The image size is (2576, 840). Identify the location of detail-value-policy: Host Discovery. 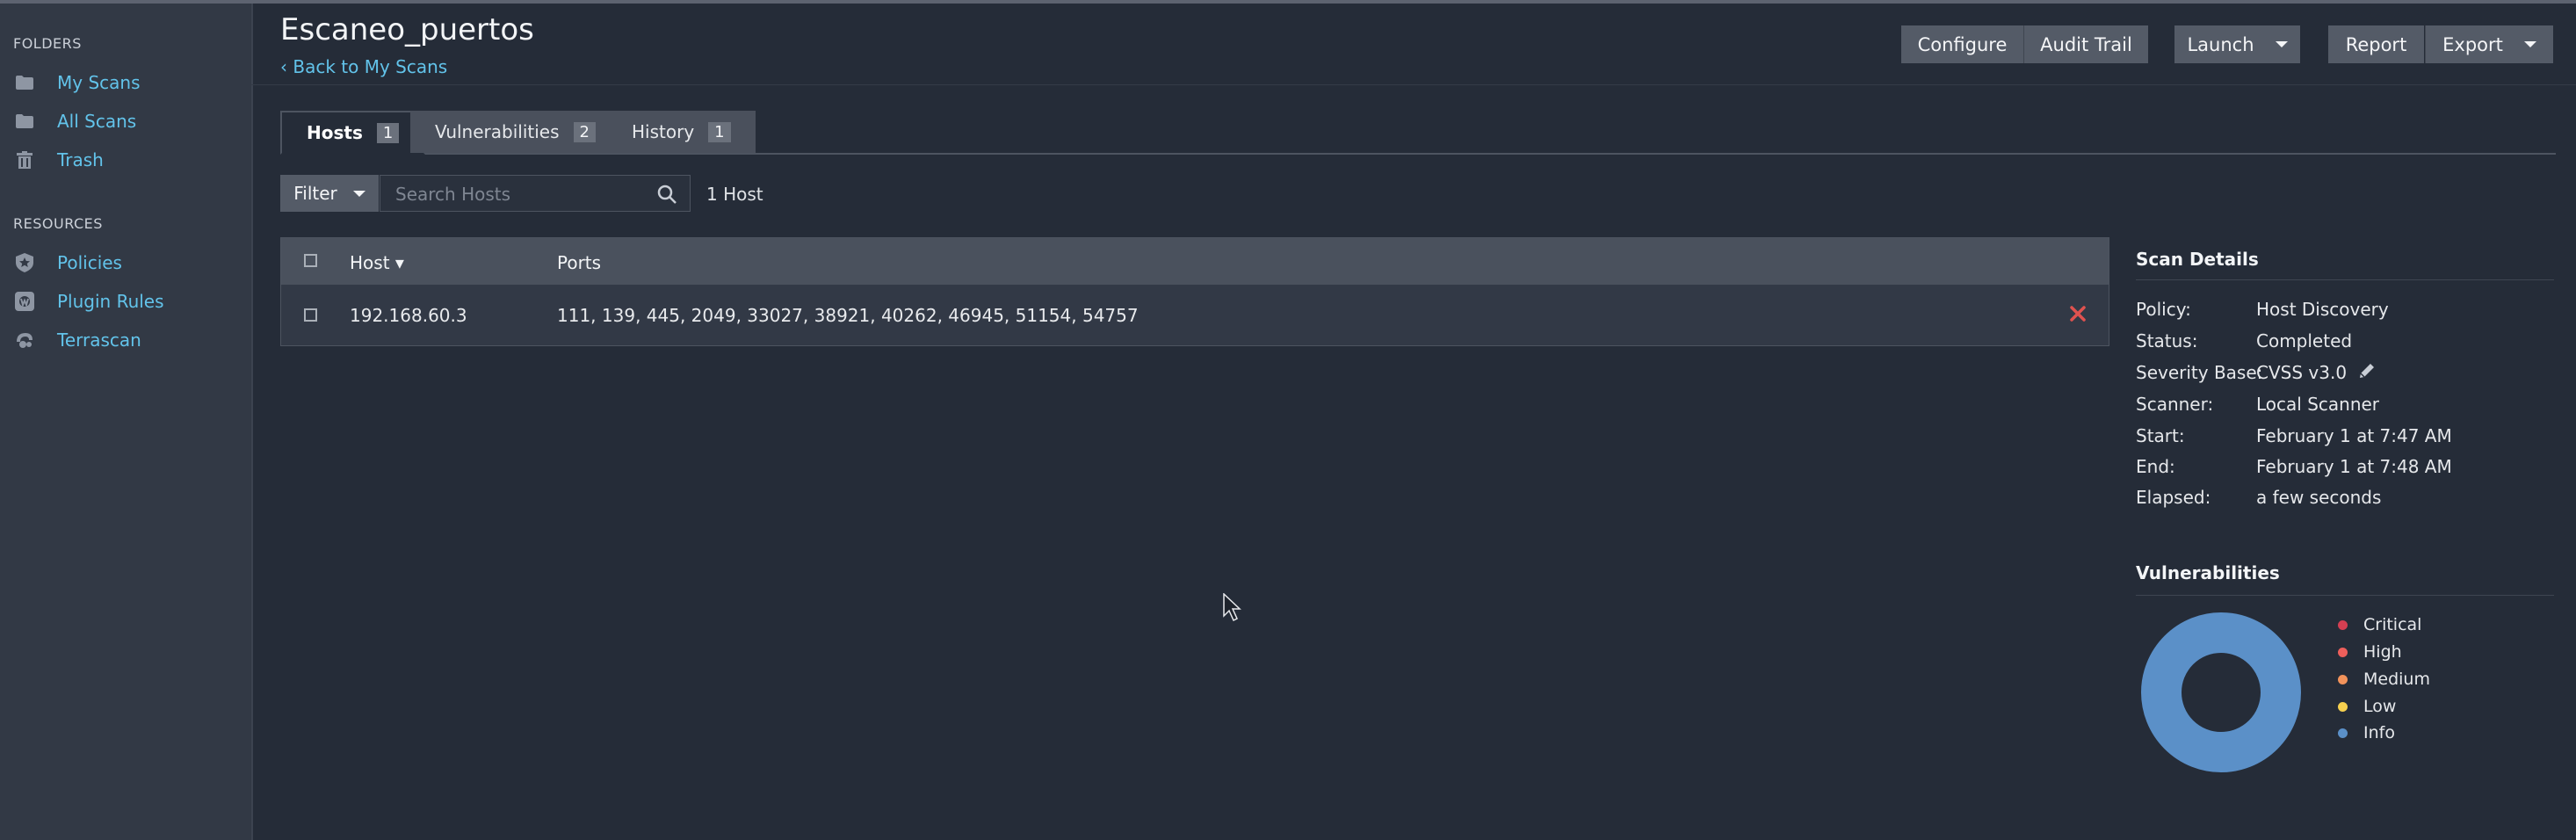
(2322, 309).